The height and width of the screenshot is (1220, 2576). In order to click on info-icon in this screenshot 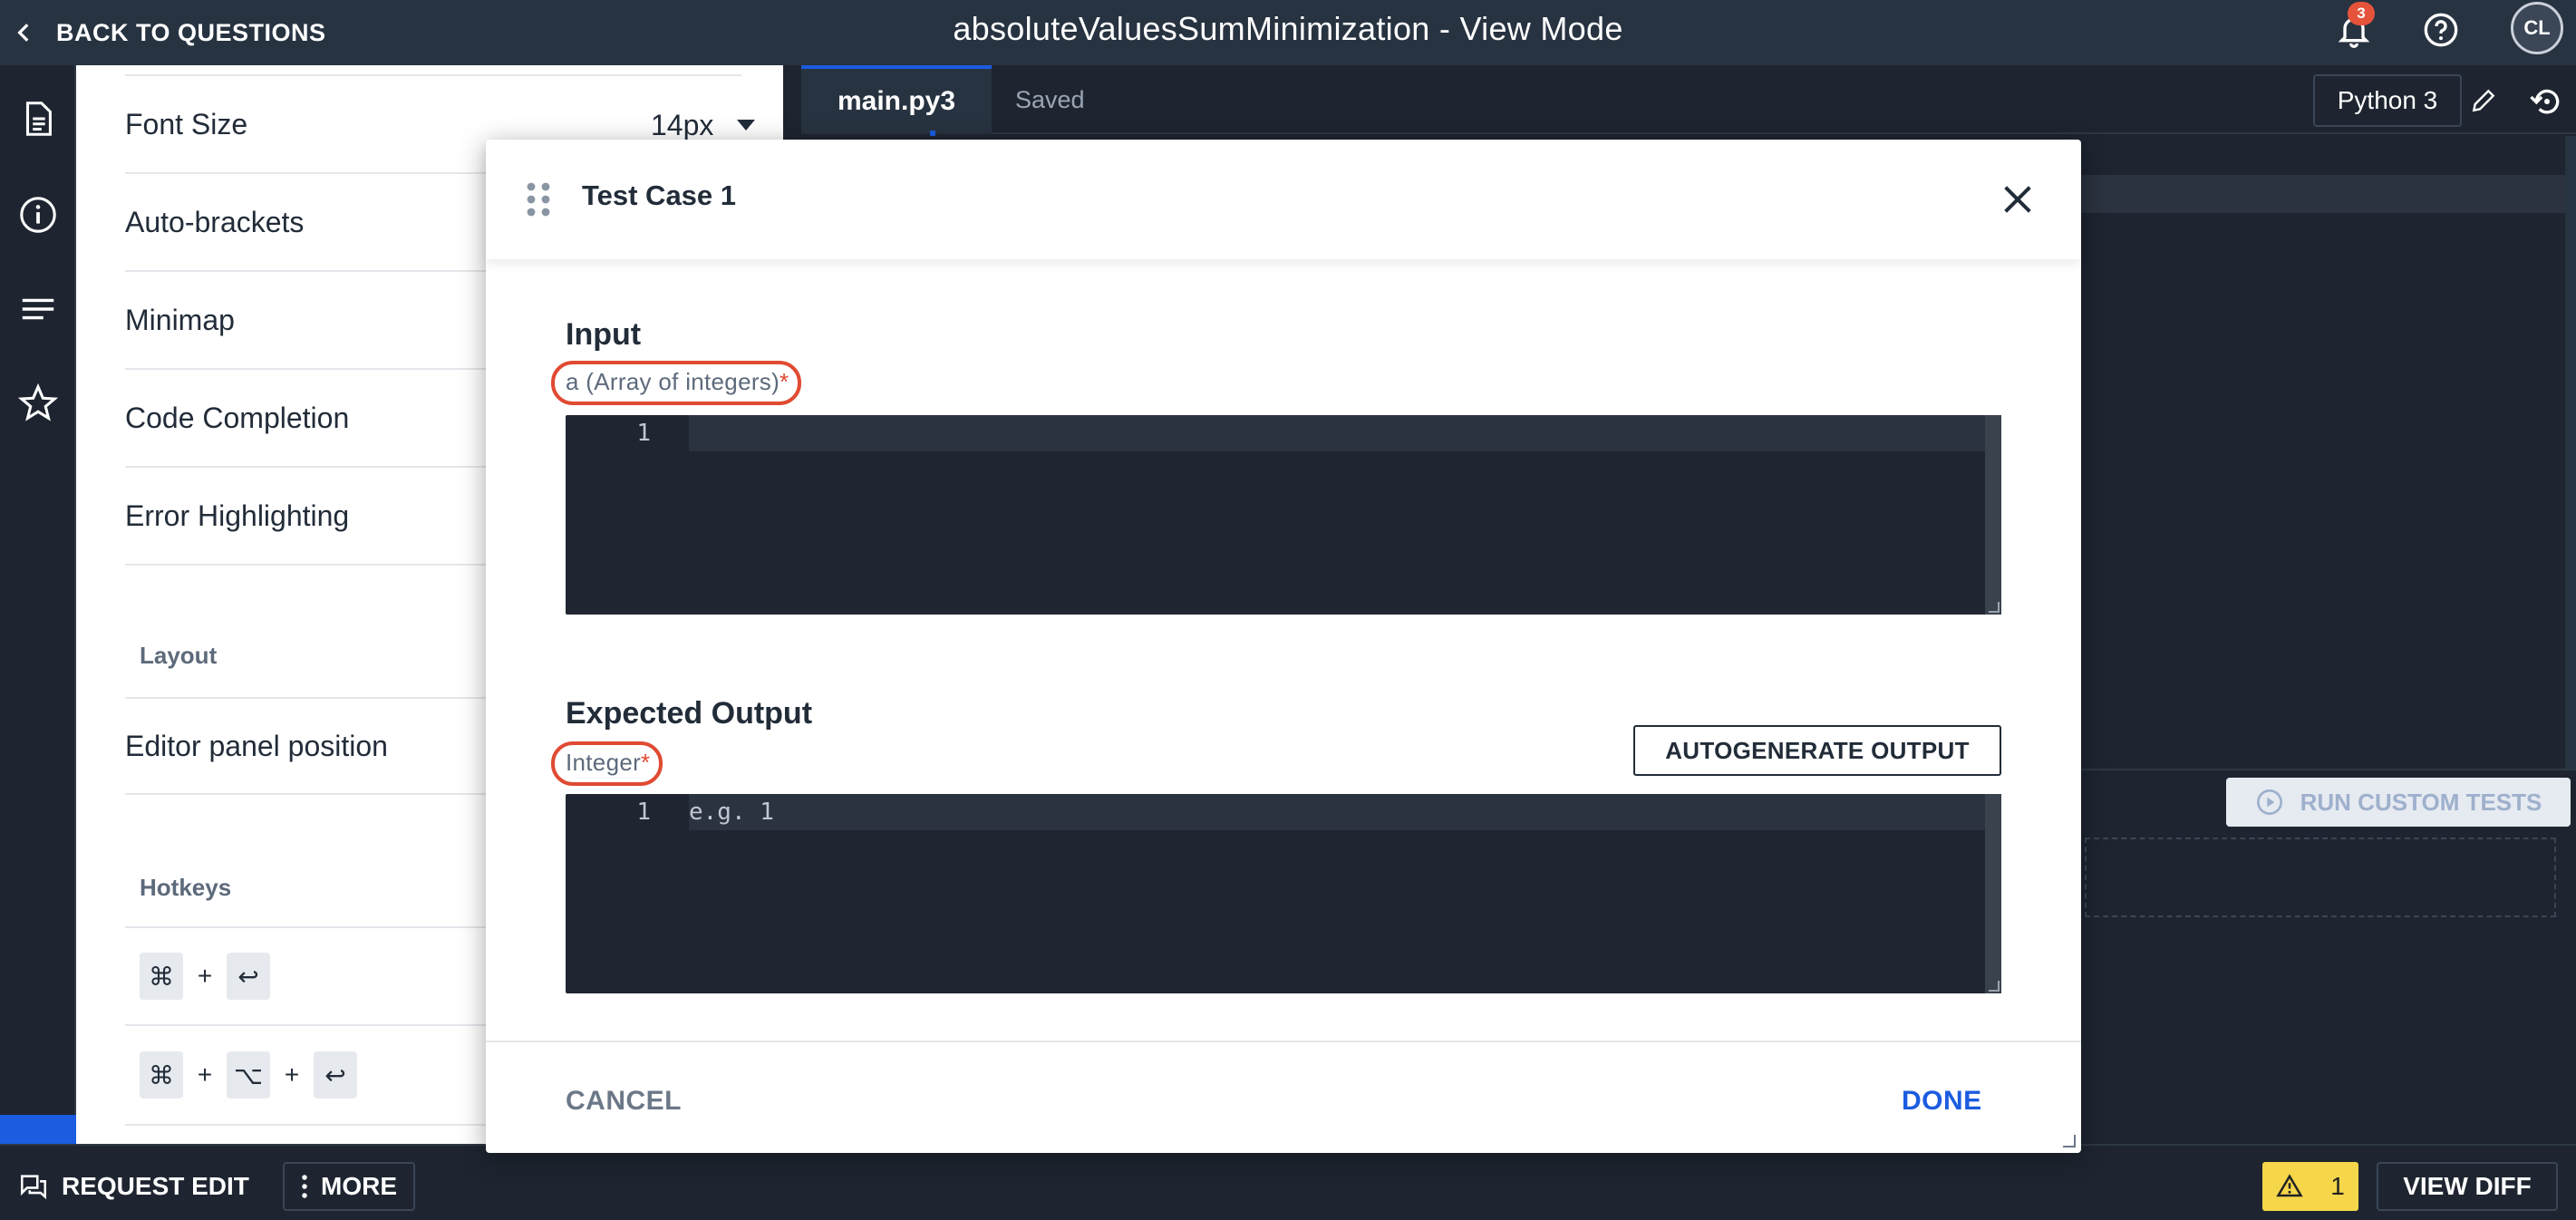, I will do `click(38, 215)`.